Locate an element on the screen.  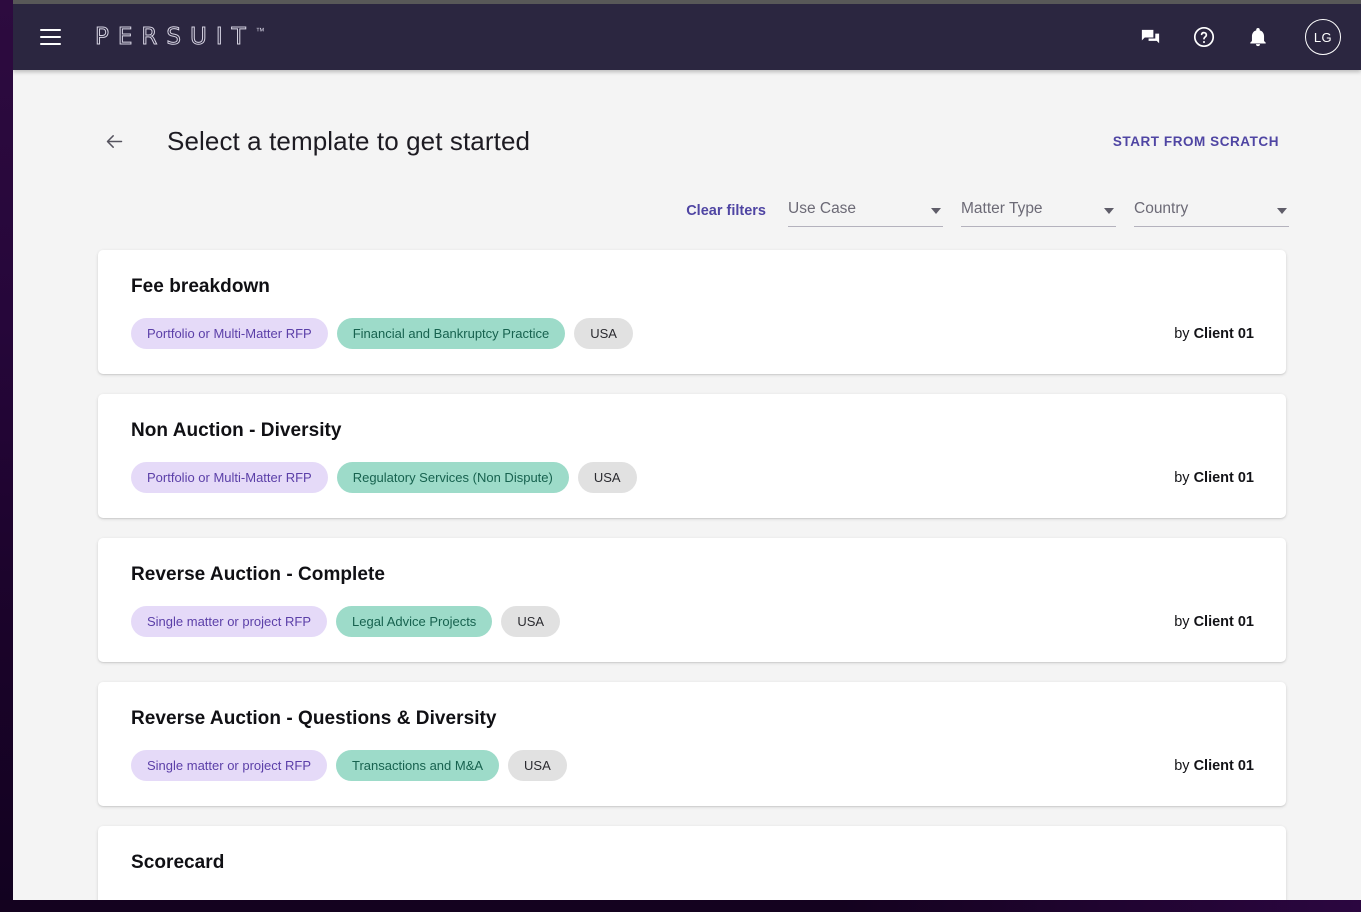
appbar-actions: LG is located at coordinates (1238, 37).